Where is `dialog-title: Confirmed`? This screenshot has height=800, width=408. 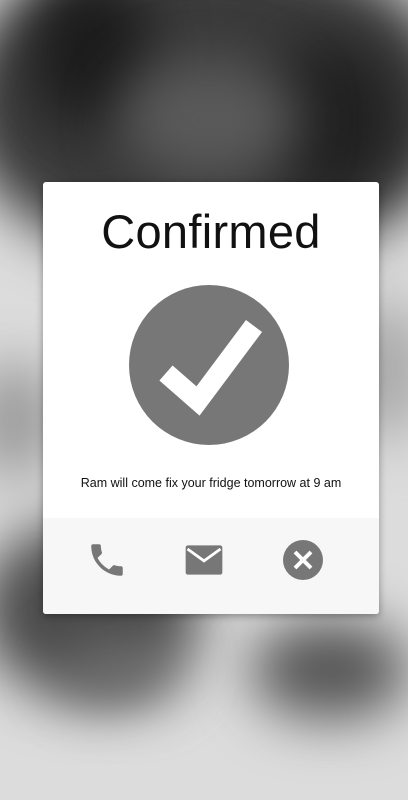
dialog-title: Confirmed is located at coordinates (211, 231).